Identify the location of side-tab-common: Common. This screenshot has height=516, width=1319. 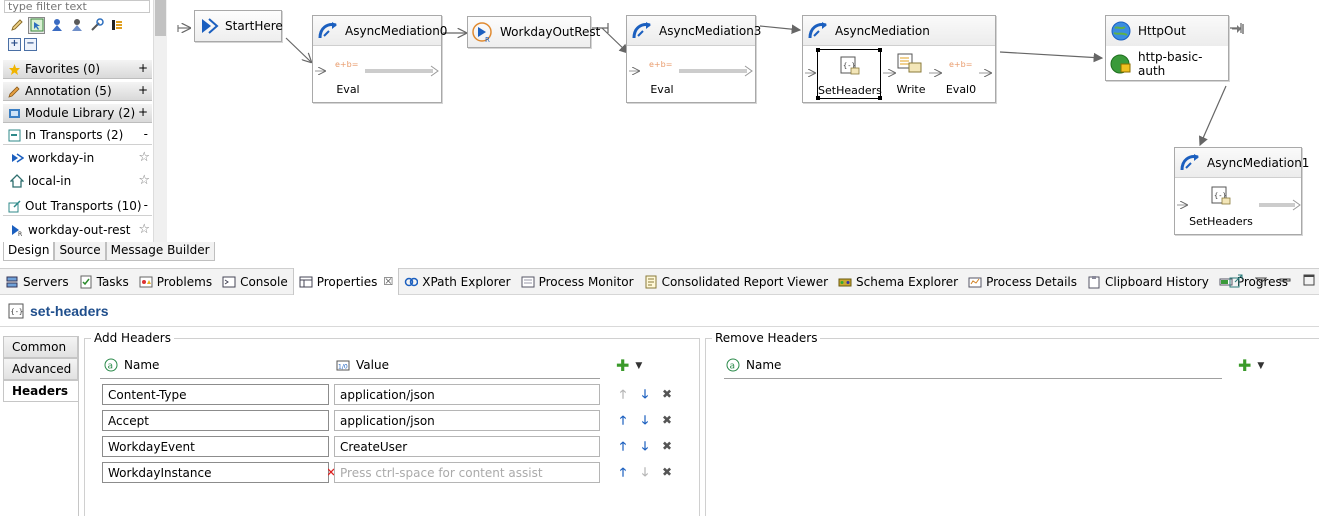
(40, 347).